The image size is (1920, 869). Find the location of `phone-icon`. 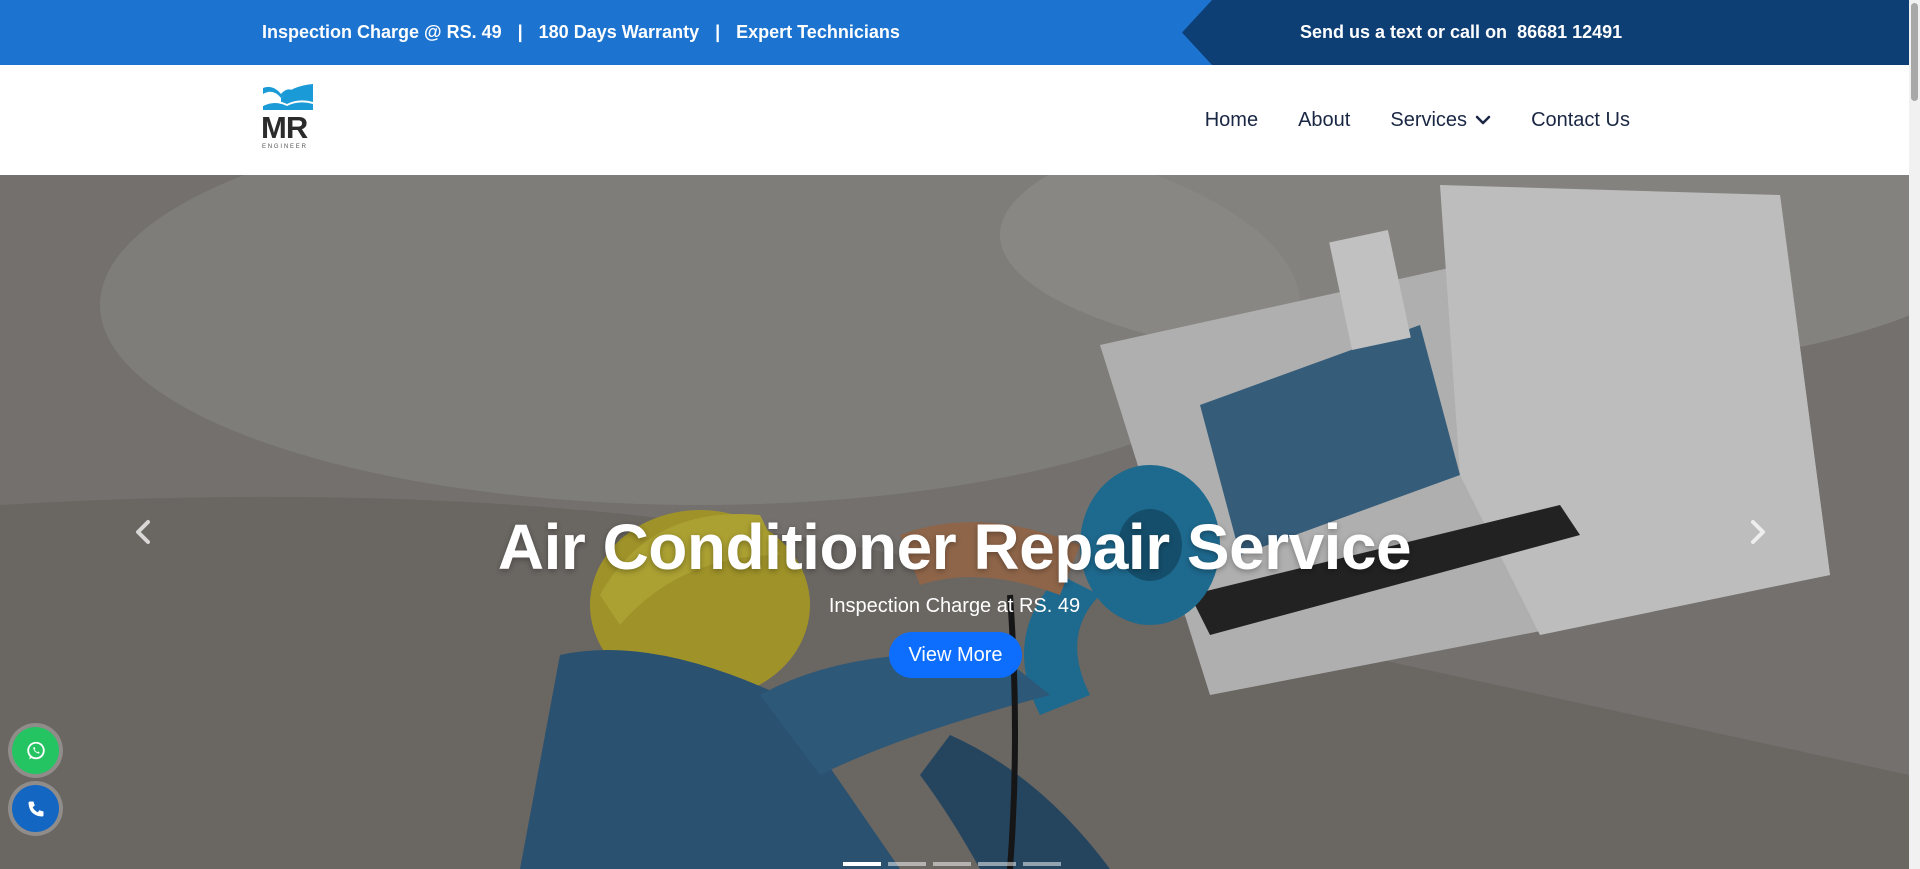

phone-icon is located at coordinates (35, 808).